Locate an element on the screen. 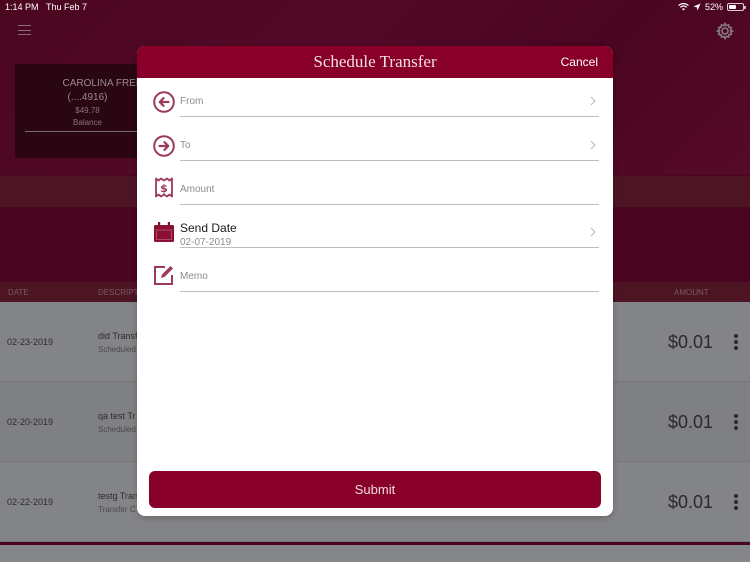 The width and height of the screenshot is (750, 562). arrow-right-circle-icon is located at coordinates (164, 146).